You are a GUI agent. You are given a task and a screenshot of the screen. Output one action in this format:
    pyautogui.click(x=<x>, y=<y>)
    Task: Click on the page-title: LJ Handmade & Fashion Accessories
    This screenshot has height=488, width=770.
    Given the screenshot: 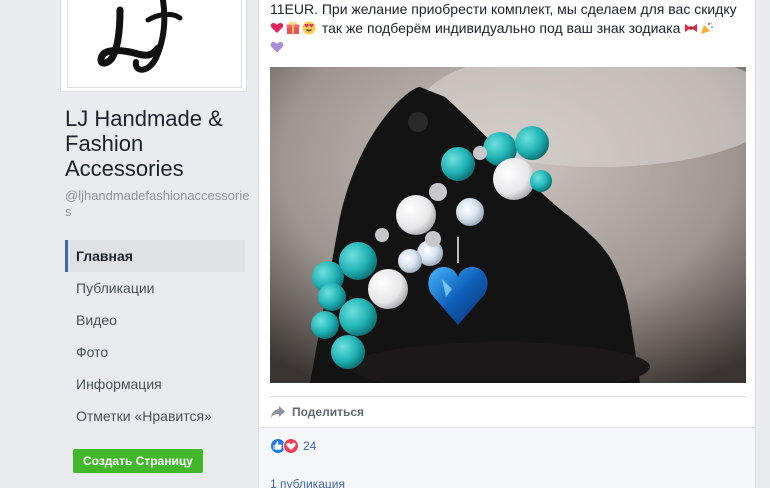 What is the action you would take?
    pyautogui.click(x=160, y=143)
    